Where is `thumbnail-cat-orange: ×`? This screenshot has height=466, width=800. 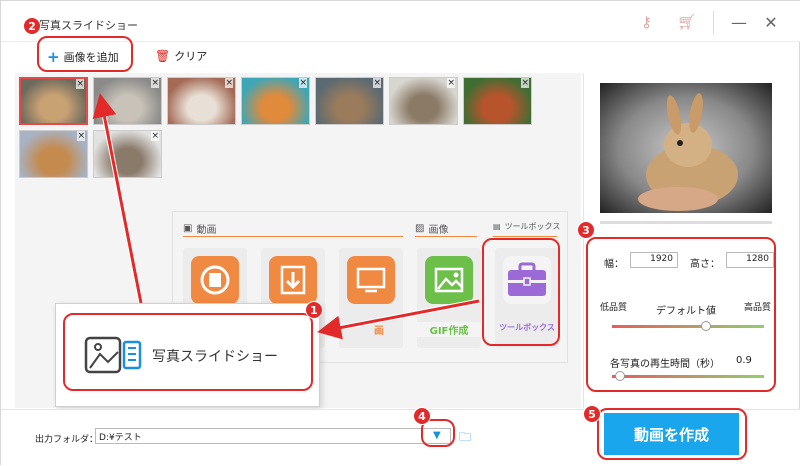 thumbnail-cat-orange: × is located at coordinates (275, 101).